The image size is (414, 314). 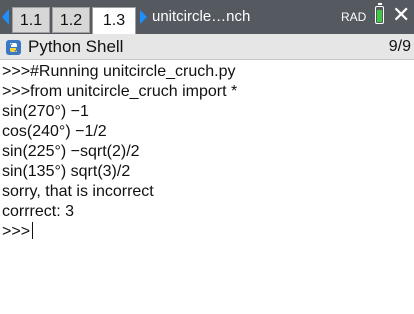 I want to click on close-icon: ✕, so click(x=401, y=15).